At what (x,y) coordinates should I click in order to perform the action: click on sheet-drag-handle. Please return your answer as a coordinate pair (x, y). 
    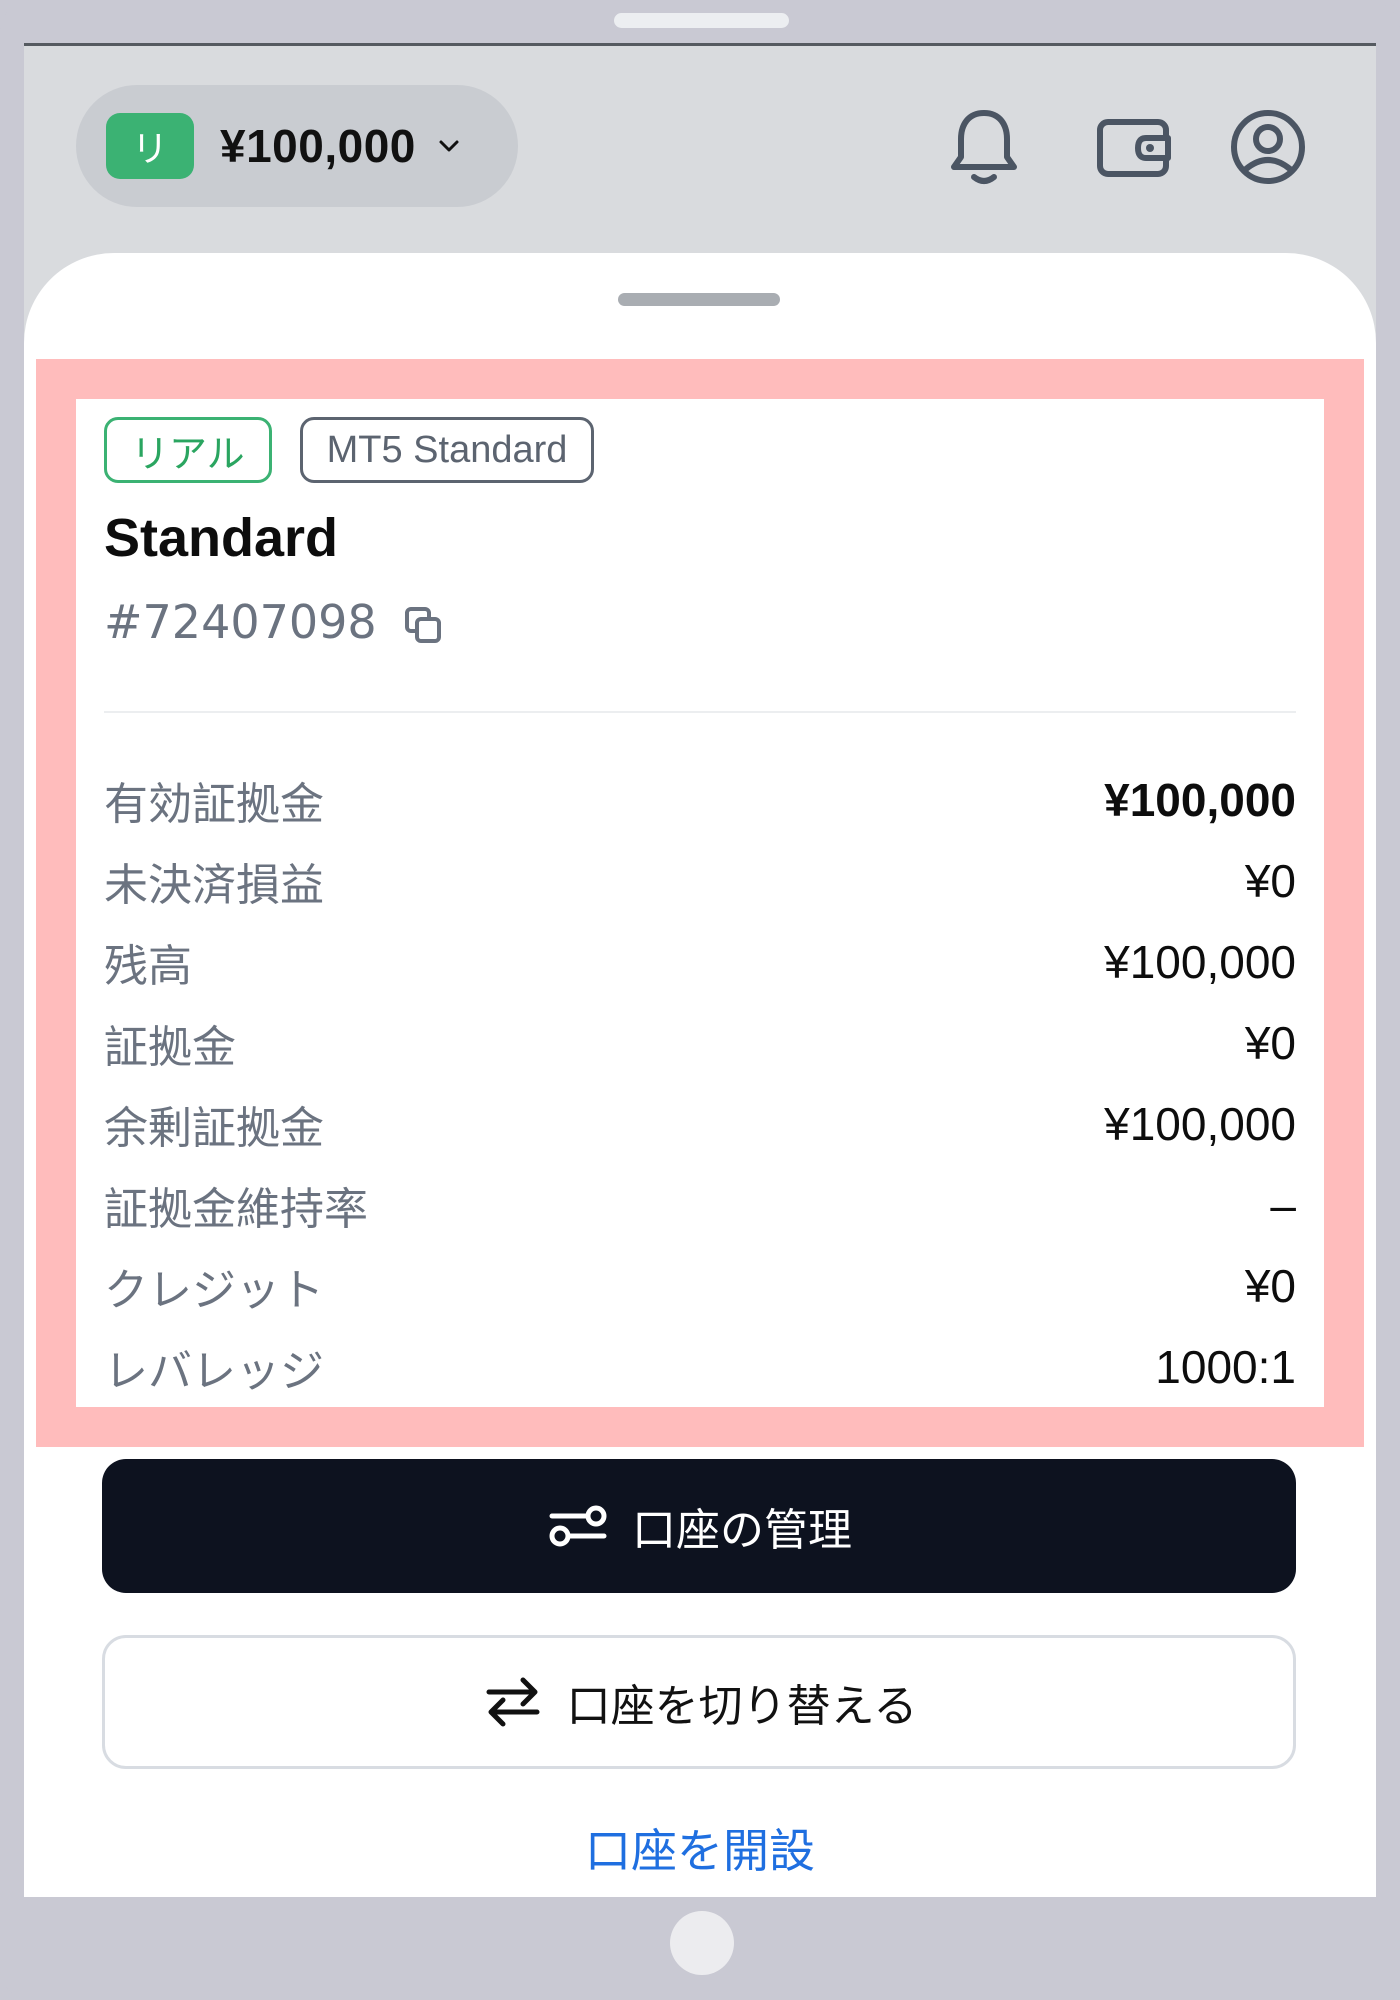
    Looking at the image, I should click on (699, 299).